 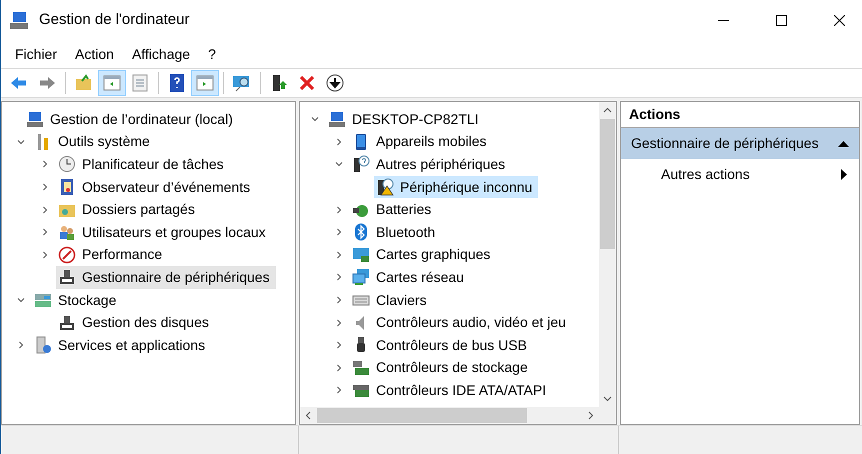 What do you see at coordinates (361, 232) in the screenshot?
I see `bluetooth-icon` at bounding box center [361, 232].